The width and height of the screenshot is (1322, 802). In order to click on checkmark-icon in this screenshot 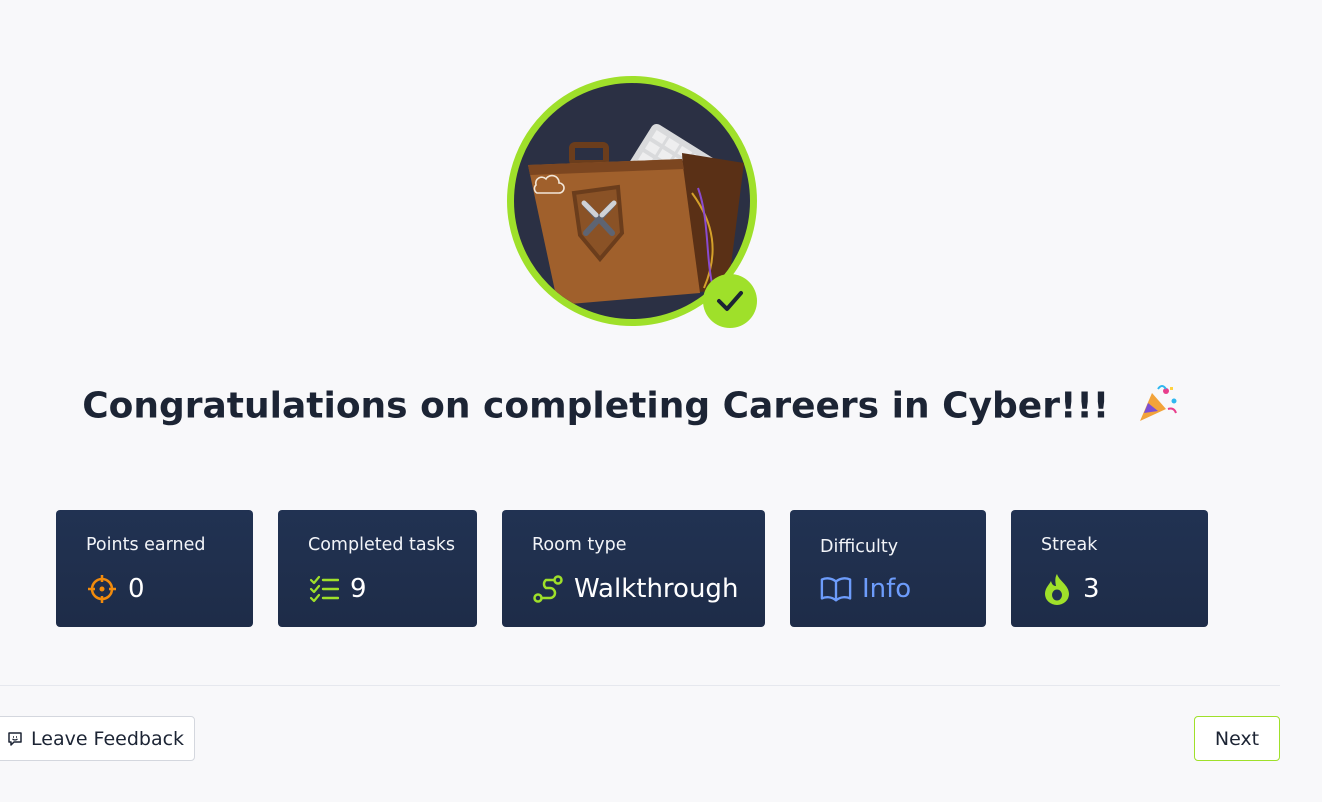, I will do `click(730, 301)`.